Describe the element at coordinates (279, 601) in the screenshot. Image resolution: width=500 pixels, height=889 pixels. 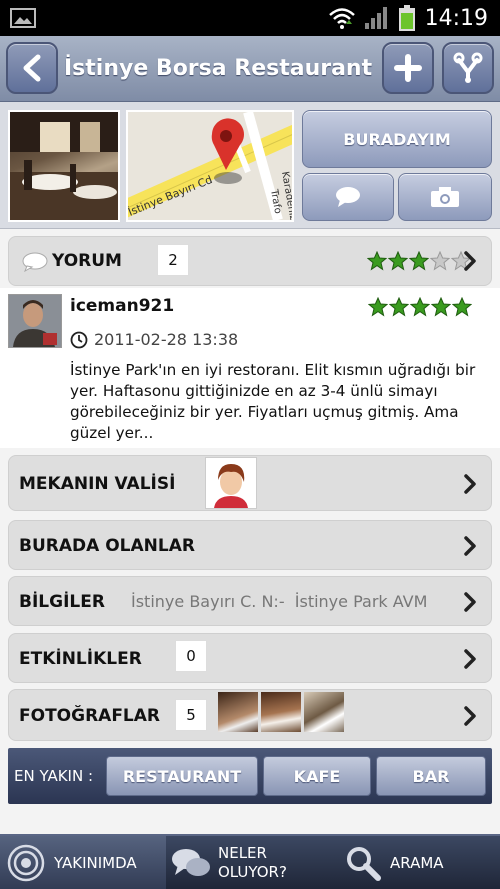
I see `info-address: İstinye Bayırı C. N:- İstinye Park AVM` at that location.